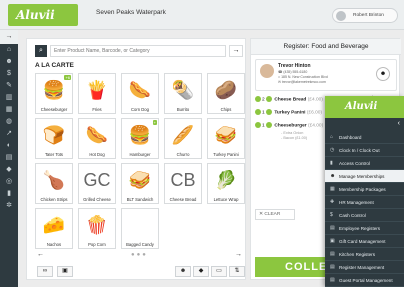  What do you see at coordinates (54, 199) in the screenshot?
I see `product-label: Chicken Strips` at bounding box center [54, 199].